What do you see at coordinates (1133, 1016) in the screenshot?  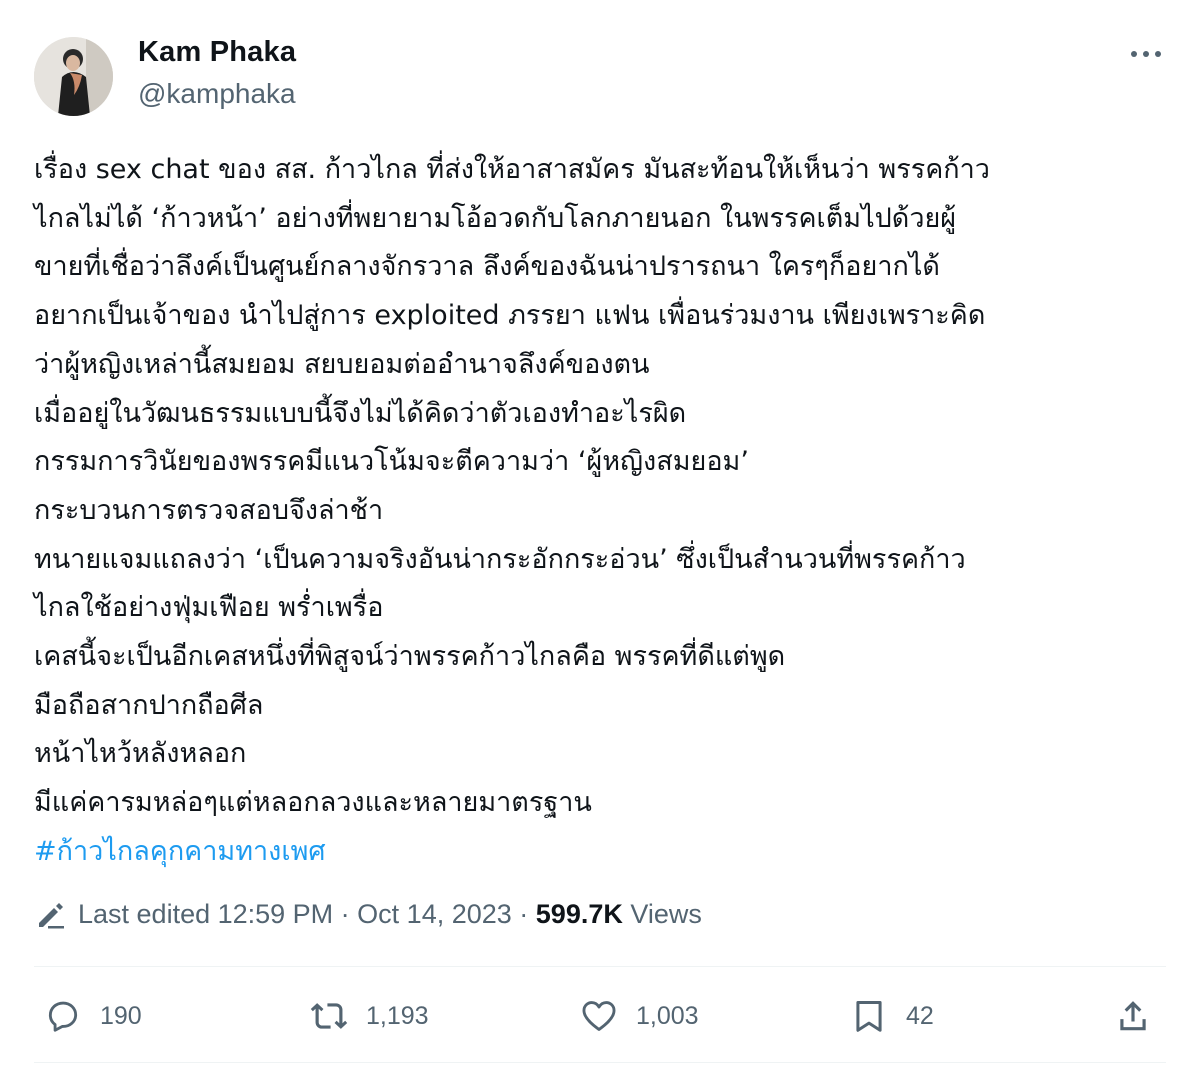 I see `share-icon` at bounding box center [1133, 1016].